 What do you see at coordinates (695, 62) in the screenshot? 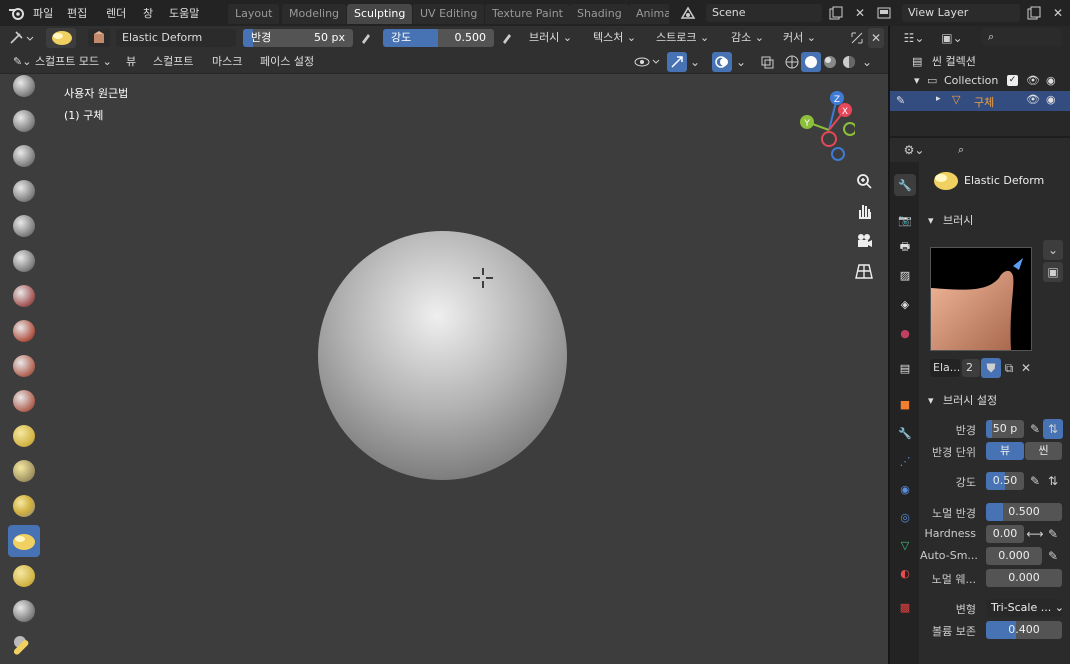
I see `gizmo-dropdown-icon: ⌄` at bounding box center [695, 62].